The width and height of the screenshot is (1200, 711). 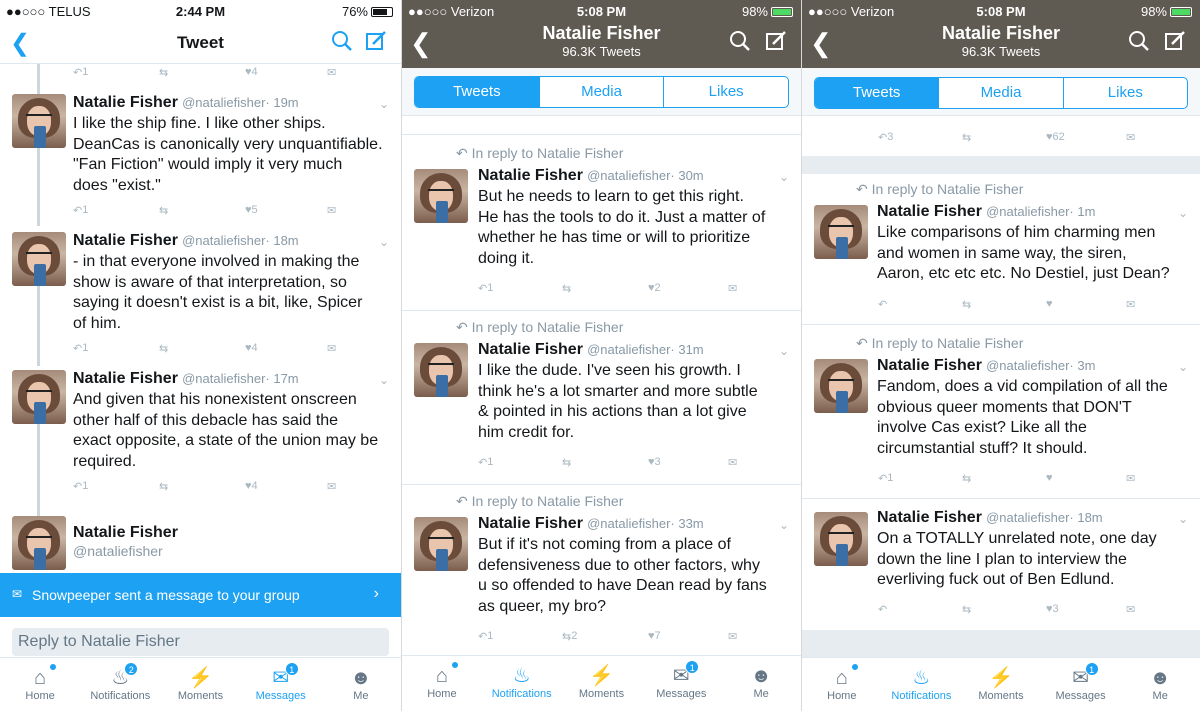 I want to click on tweet-actions: ↶ 1 ⇆ ♥ 4 ✉, so click(x=232, y=350).